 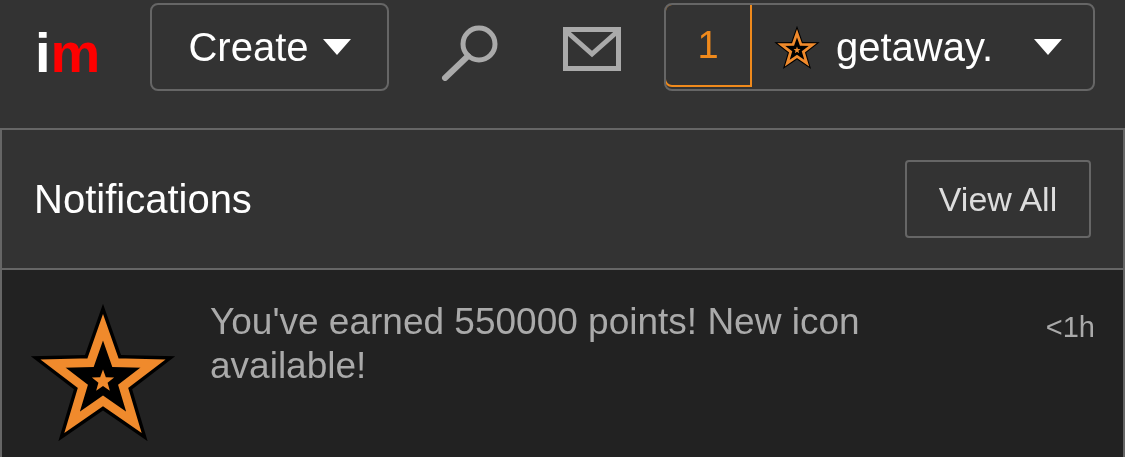 I want to click on star-icon, so click(x=797, y=47).